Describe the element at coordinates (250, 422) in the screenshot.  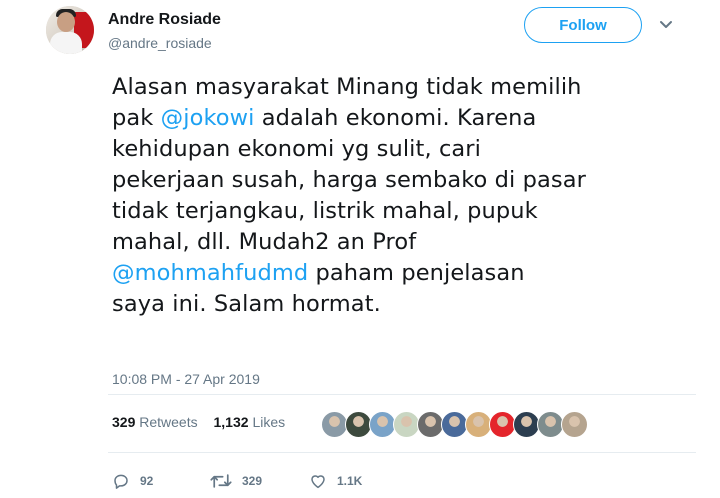
I see `likes-stat: 1,132 Likes` at that location.